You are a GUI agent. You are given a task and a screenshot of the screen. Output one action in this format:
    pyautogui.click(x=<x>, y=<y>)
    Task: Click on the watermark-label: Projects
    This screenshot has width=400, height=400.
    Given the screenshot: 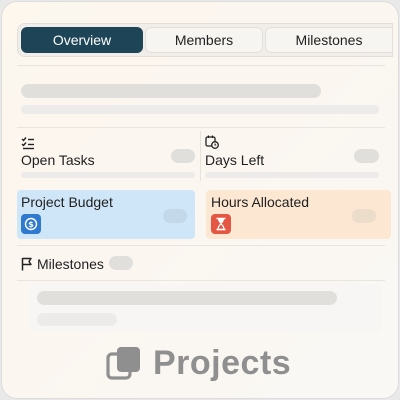 What is the action you would take?
    pyautogui.click(x=222, y=362)
    